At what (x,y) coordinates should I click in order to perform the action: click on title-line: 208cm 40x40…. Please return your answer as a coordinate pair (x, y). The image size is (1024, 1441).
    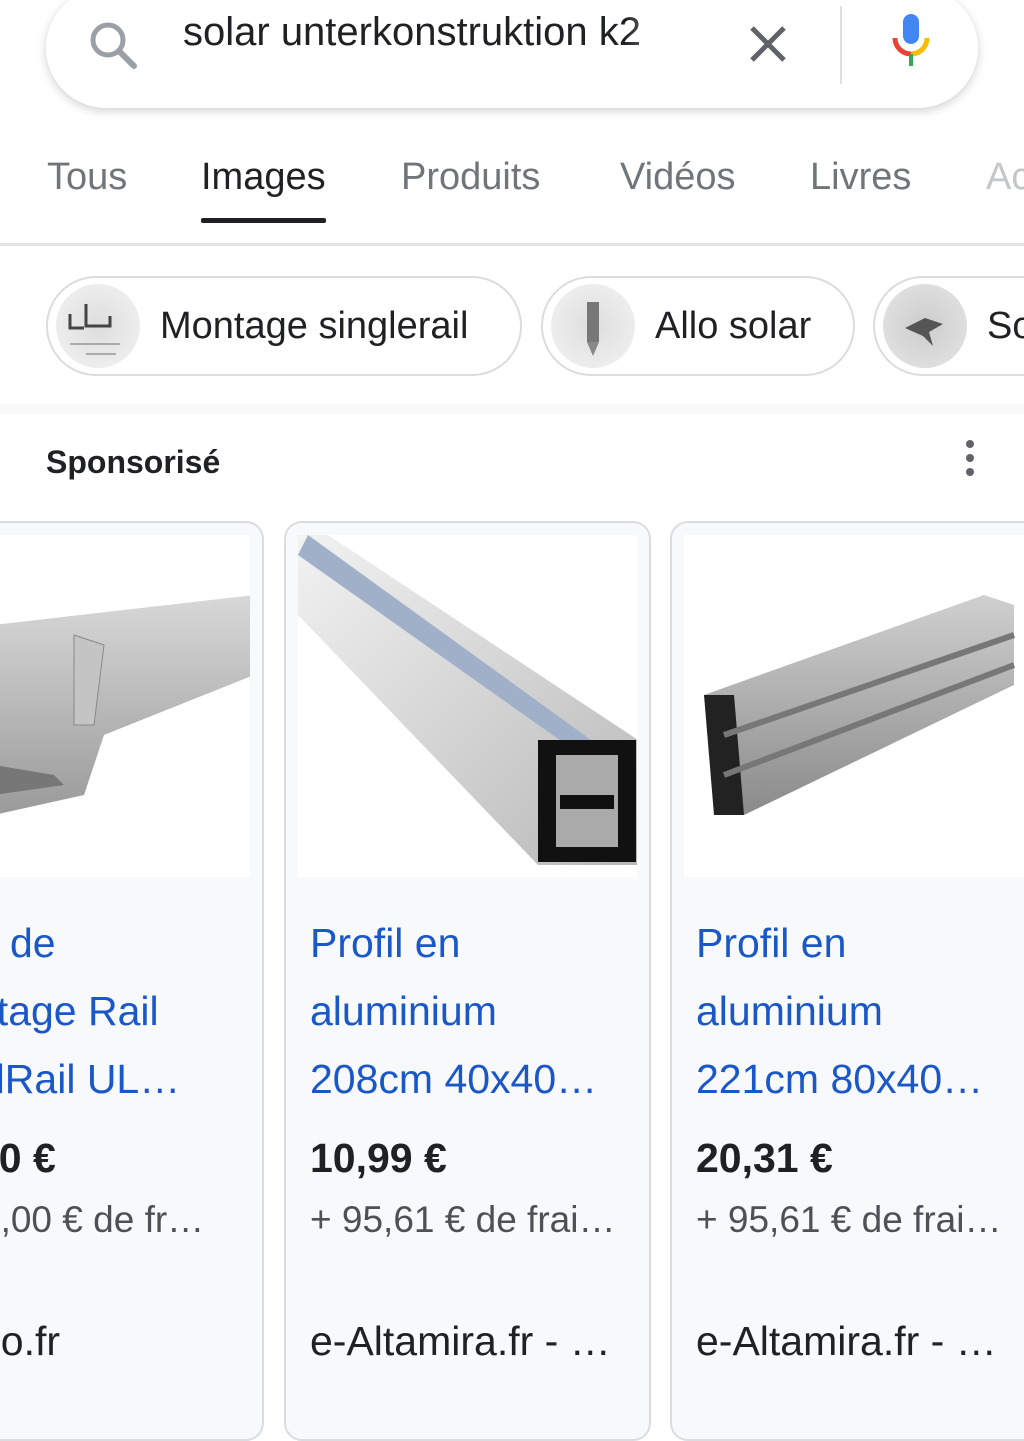
    Looking at the image, I should click on (454, 1079).